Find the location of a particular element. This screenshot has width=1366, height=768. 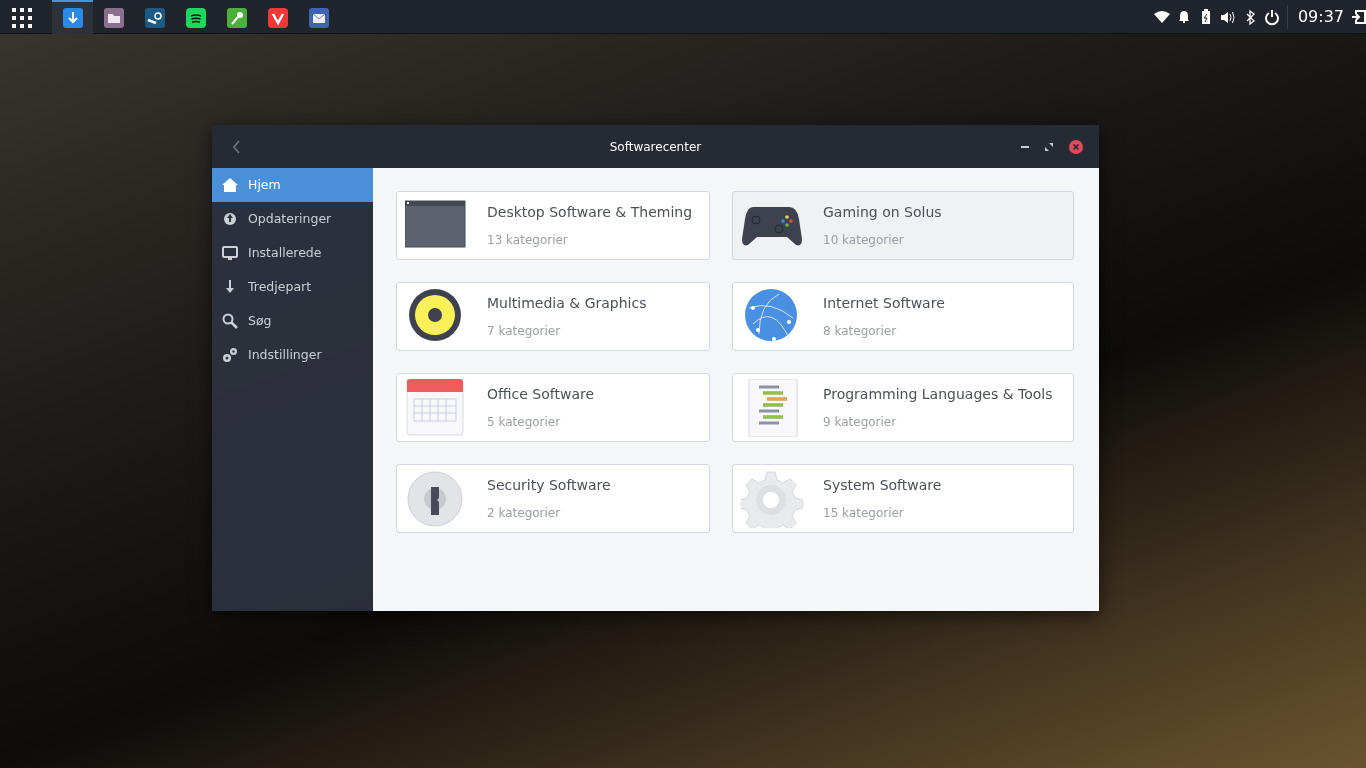

category-card: Security Software 2 kategorier is located at coordinates (553, 498).